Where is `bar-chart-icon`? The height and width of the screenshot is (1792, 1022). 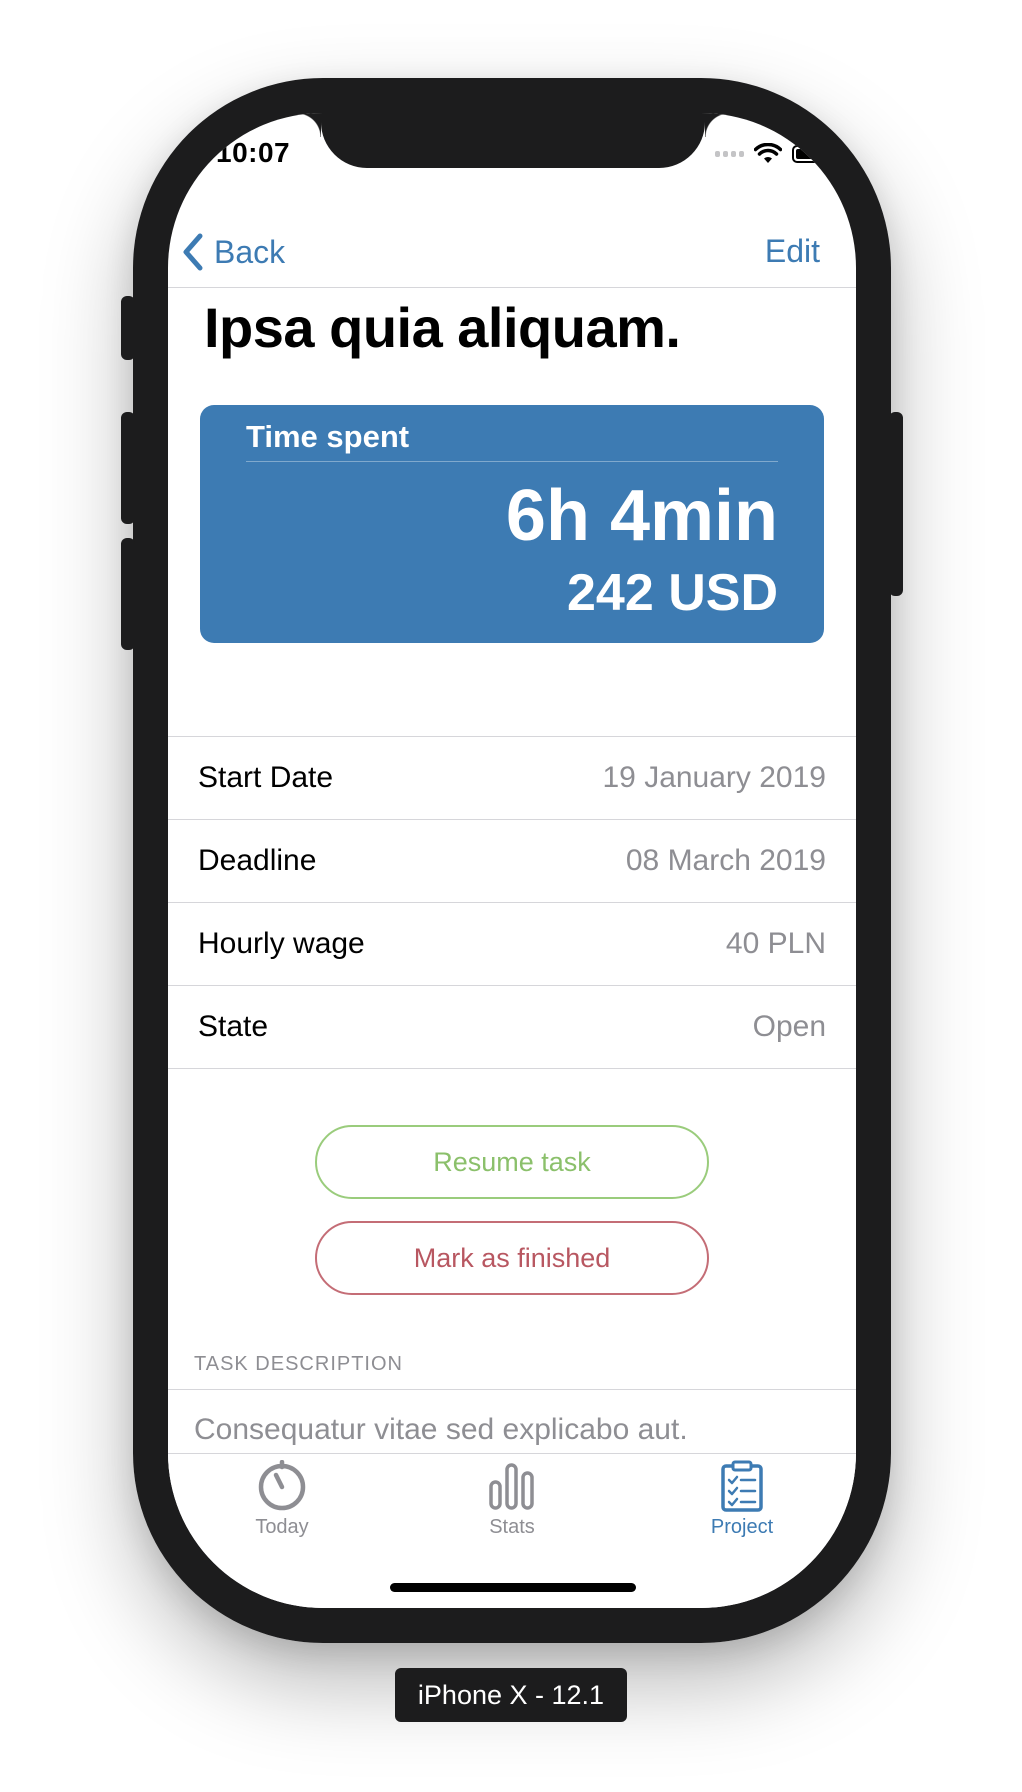
bar-chart-icon is located at coordinates (511, 1486).